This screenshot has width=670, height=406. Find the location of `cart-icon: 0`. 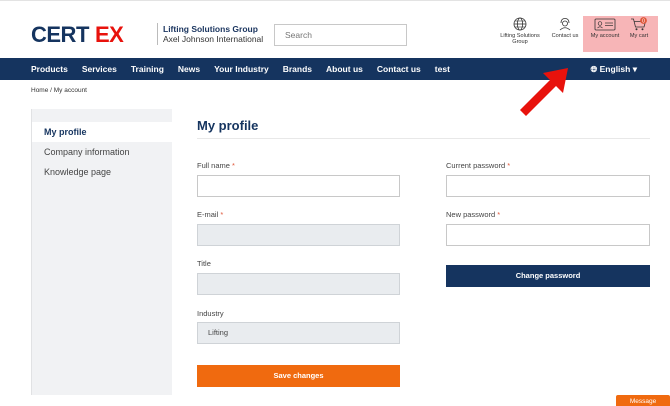

cart-icon: 0 is located at coordinates (639, 24).